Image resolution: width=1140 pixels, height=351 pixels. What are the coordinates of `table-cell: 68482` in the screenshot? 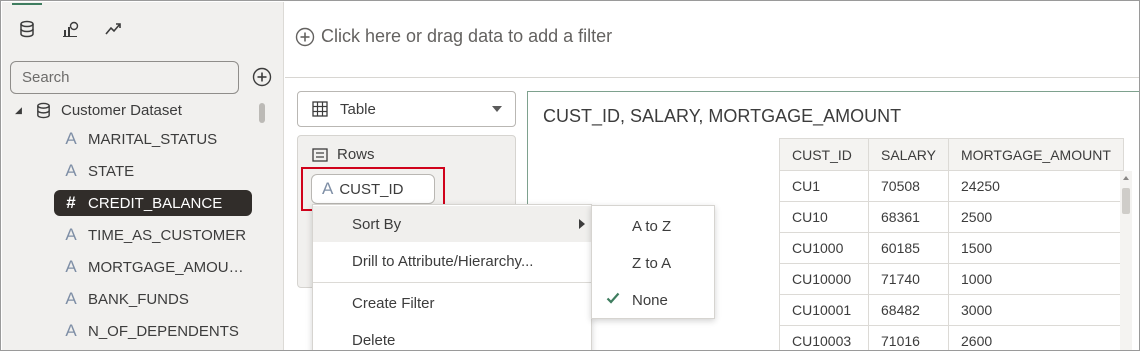 It's located at (908, 310).